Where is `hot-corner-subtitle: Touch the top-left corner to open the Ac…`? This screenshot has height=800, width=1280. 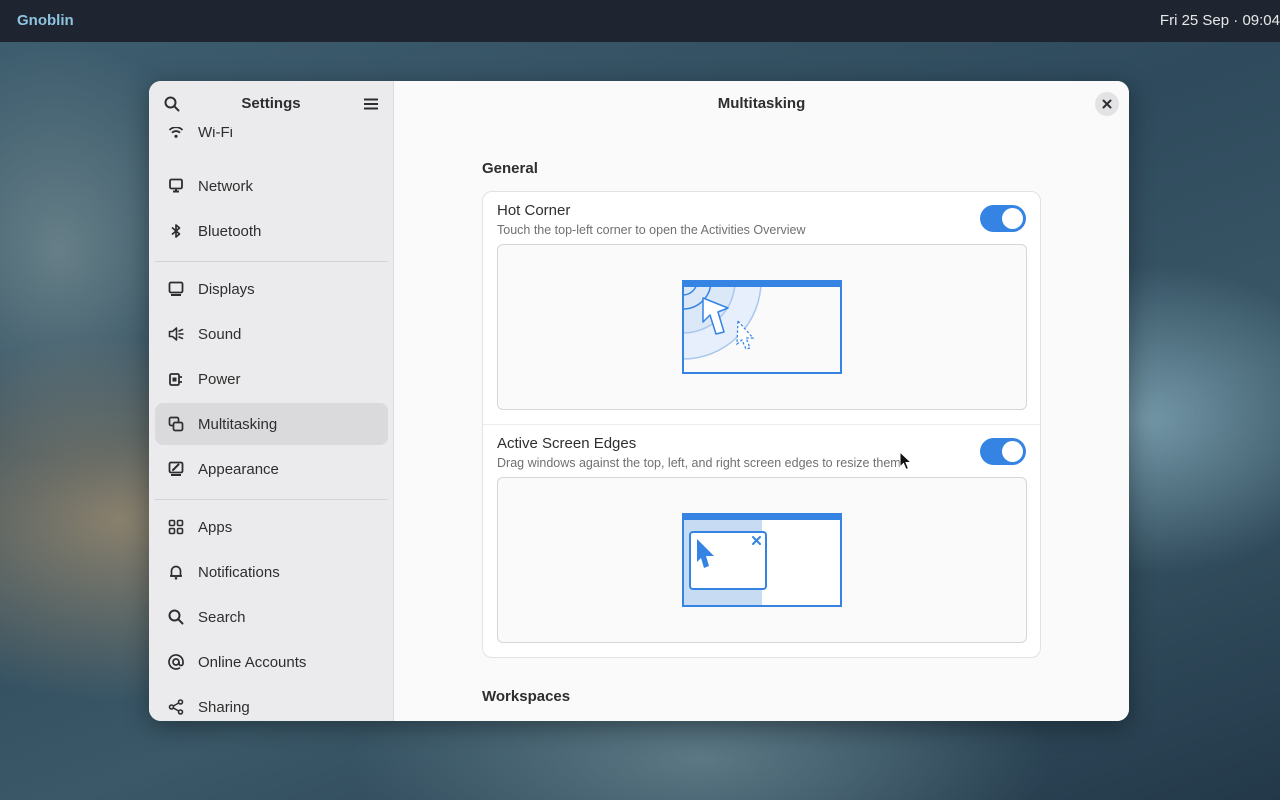
hot-corner-subtitle: Touch the top-left corner to open the Ac… is located at coordinates (651, 230).